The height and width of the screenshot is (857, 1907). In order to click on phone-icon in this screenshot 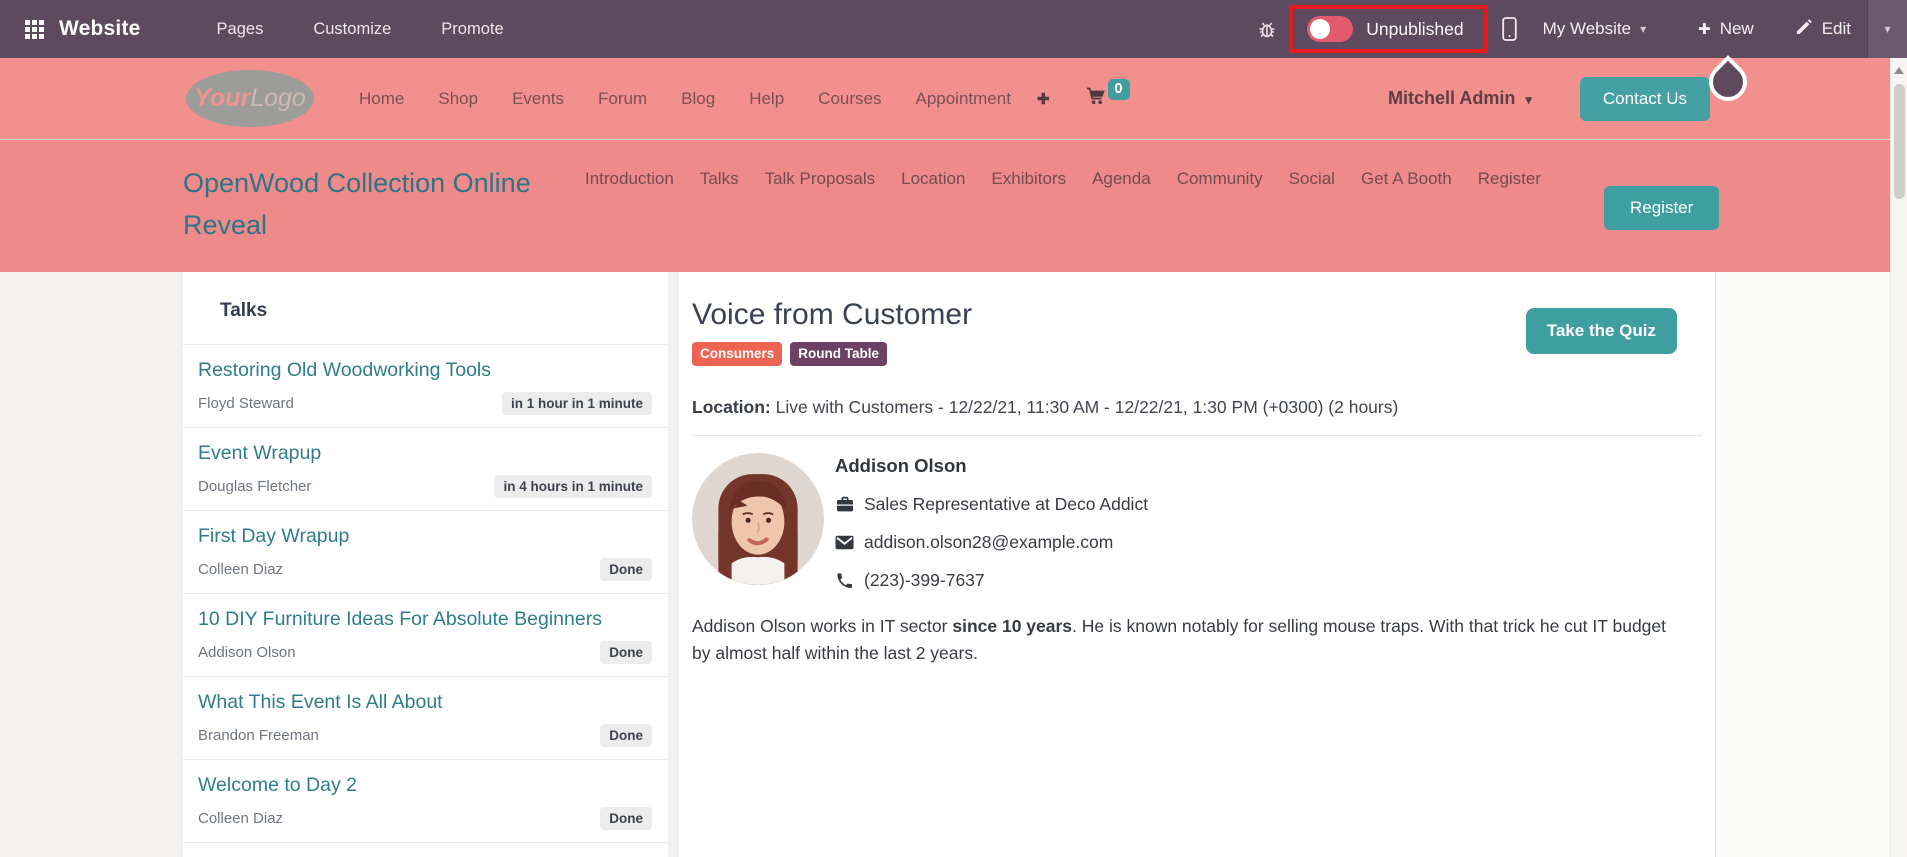, I will do `click(844, 580)`.